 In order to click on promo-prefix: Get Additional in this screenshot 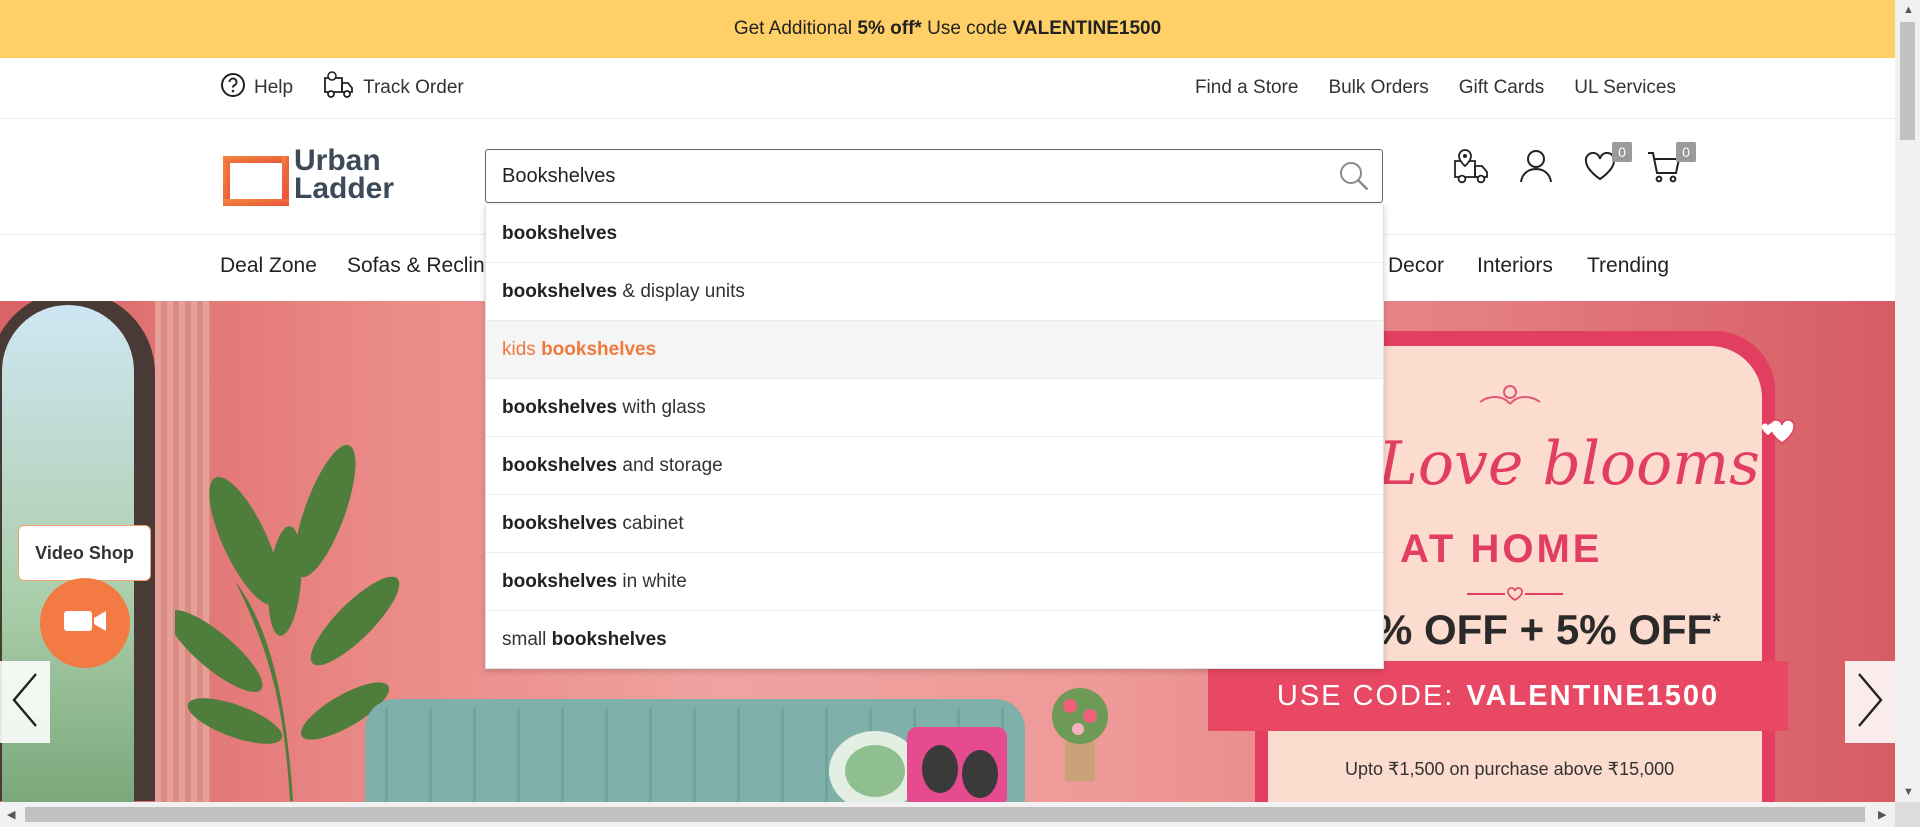, I will do `click(795, 28)`.